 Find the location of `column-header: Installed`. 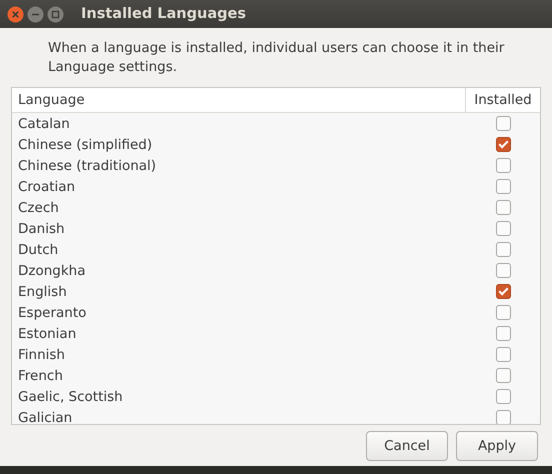

column-header: Installed is located at coordinates (503, 100).